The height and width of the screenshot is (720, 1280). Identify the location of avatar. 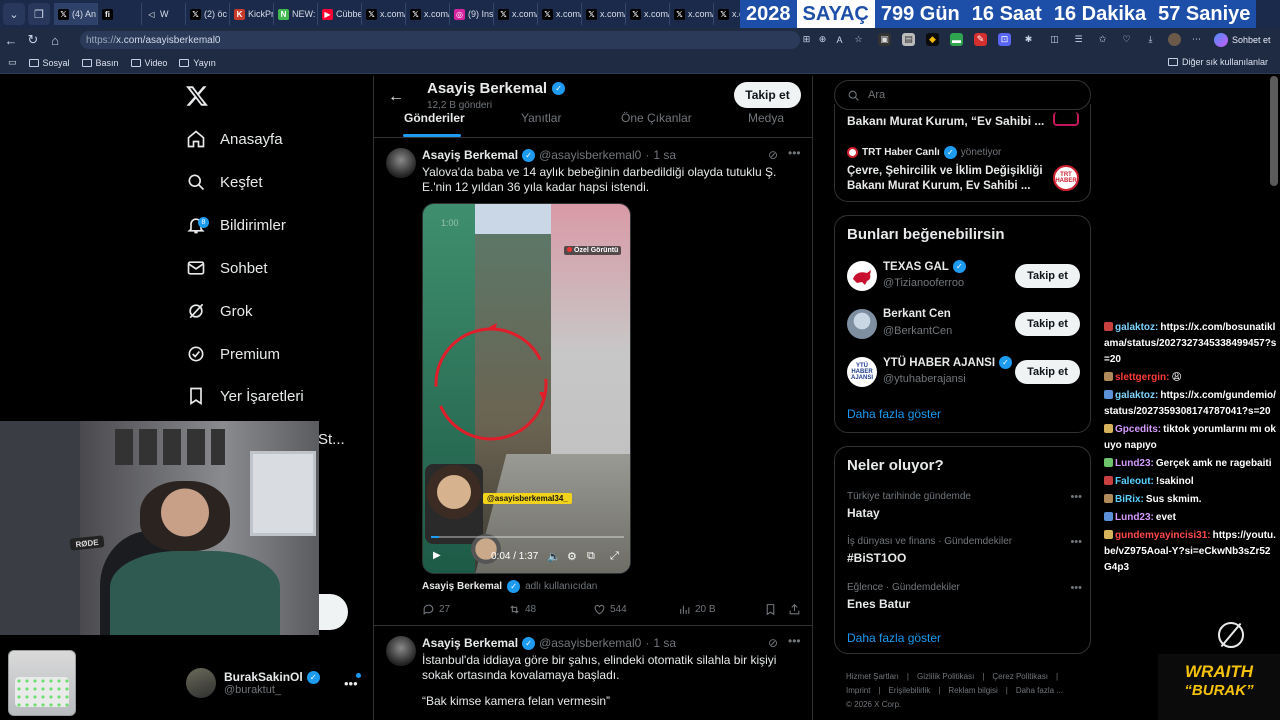
(401, 163).